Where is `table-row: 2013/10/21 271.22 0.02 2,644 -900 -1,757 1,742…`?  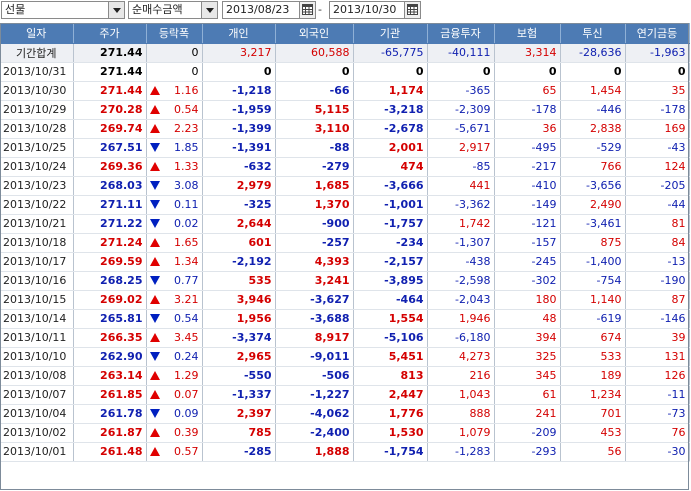
table-row: 2013/10/21 271.22 0.02 2,644 -900 -1,757 1,742… is located at coordinates (345, 224).